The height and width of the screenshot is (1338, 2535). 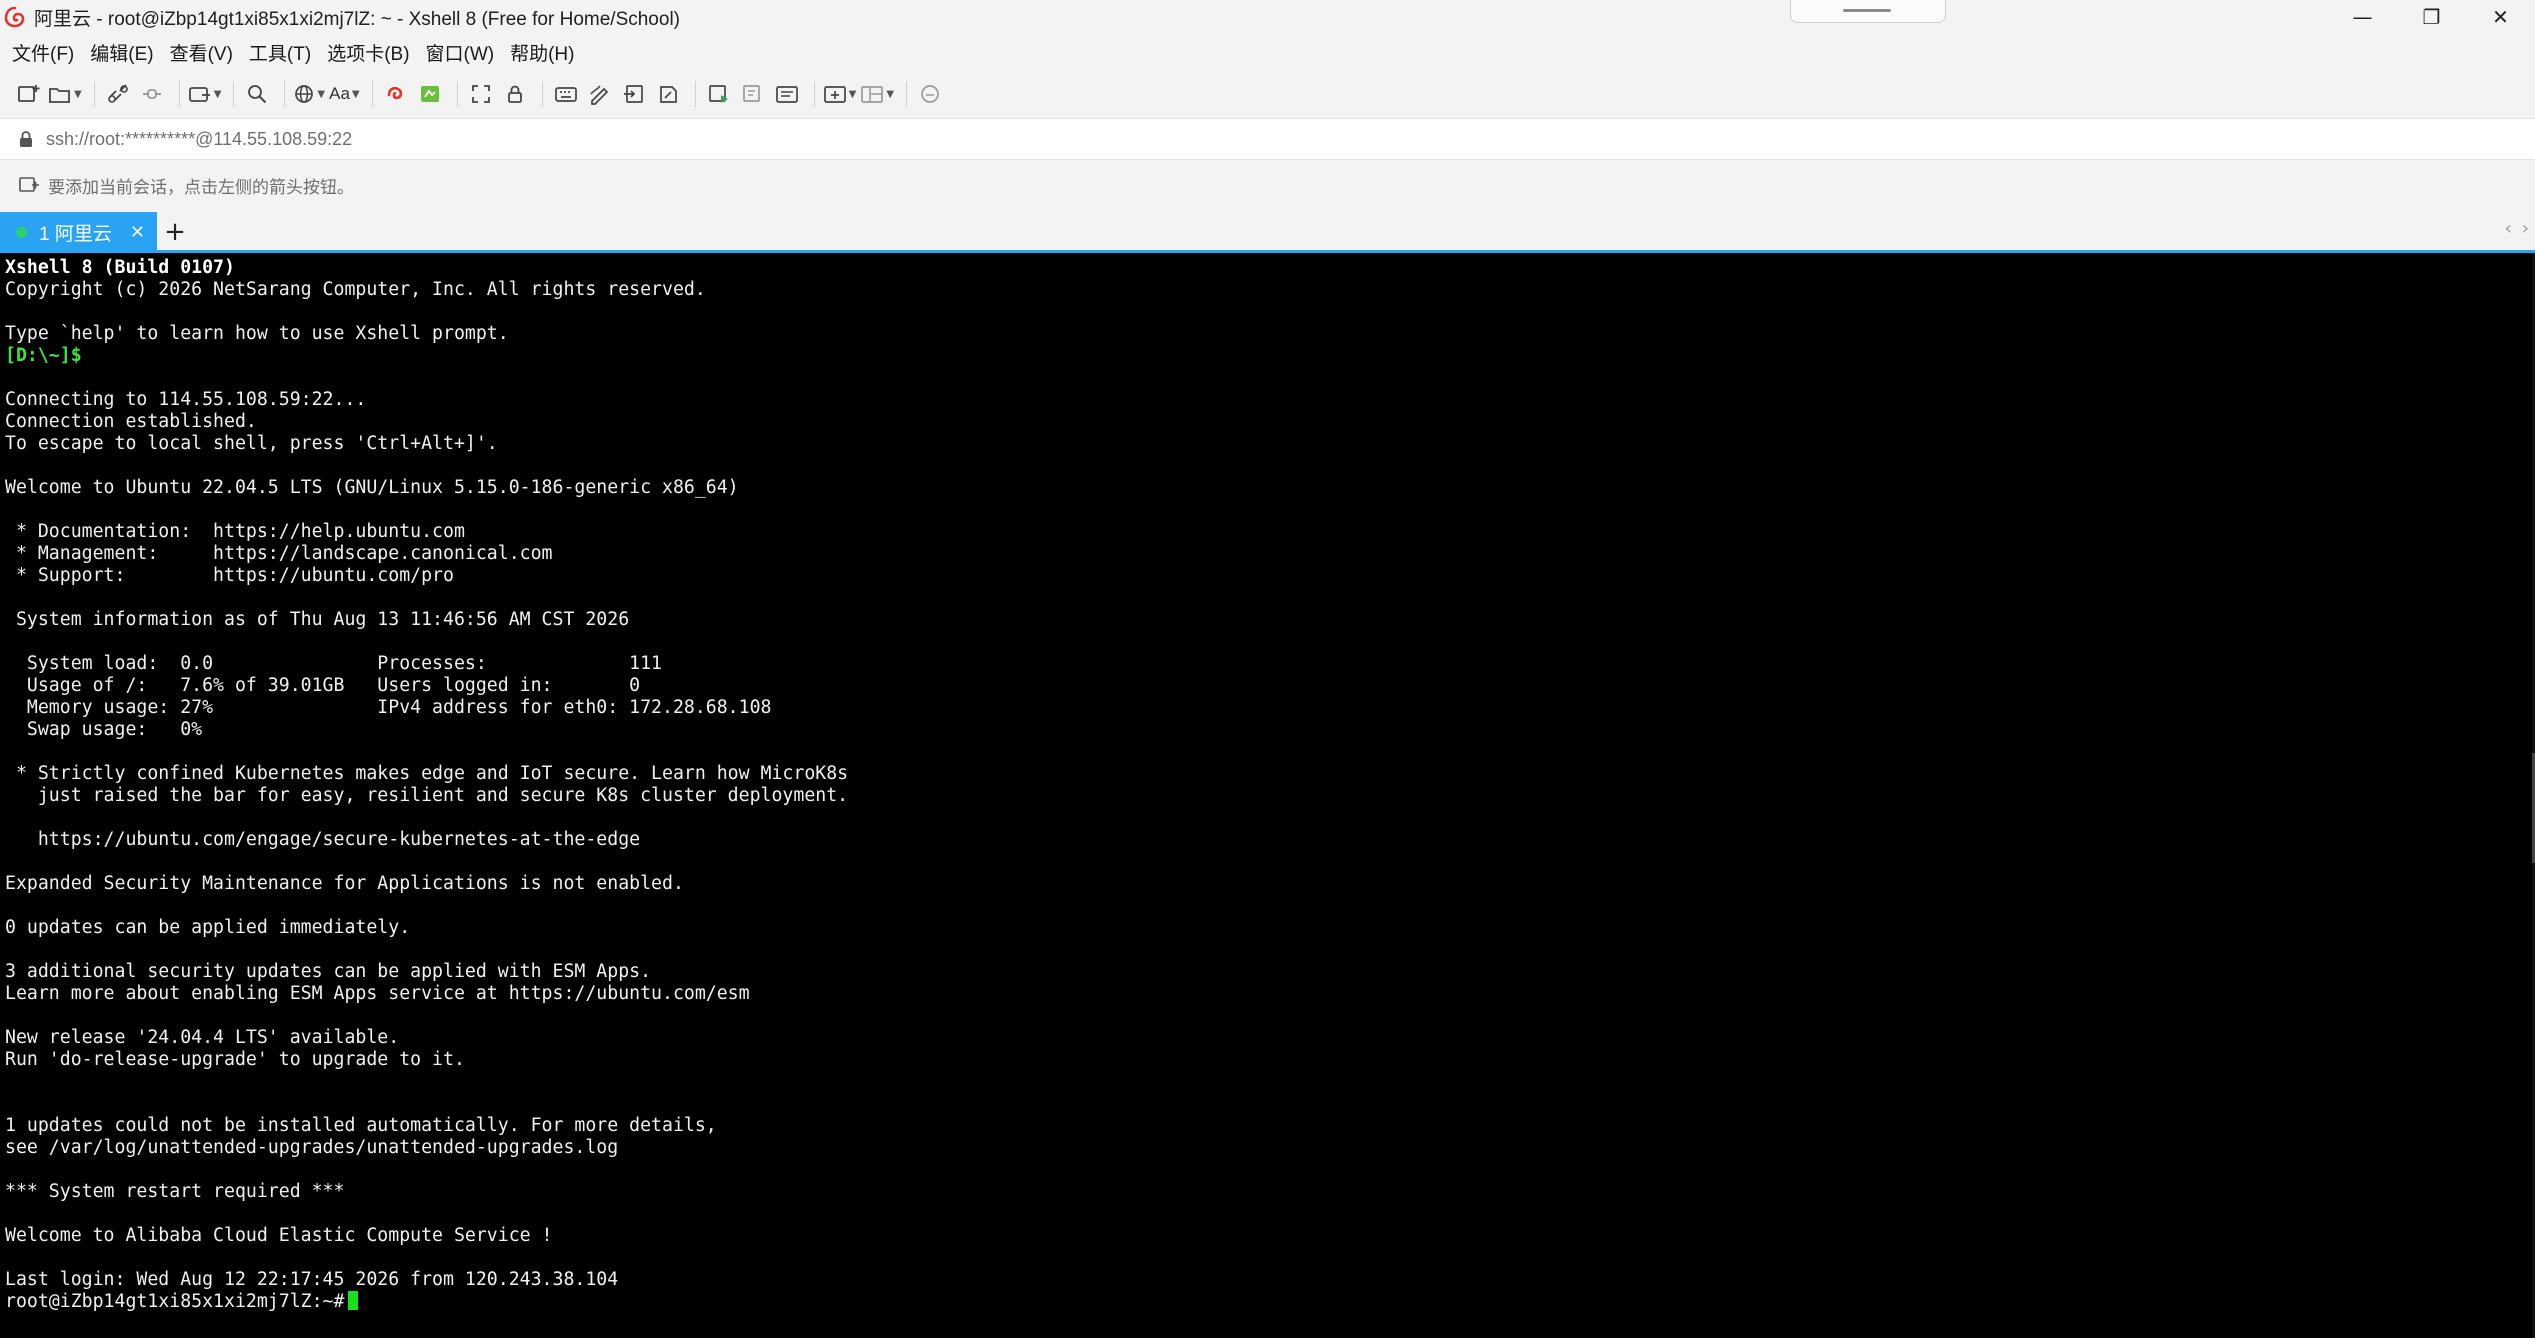 I want to click on encoding-button: ▼, so click(x=309, y=94).